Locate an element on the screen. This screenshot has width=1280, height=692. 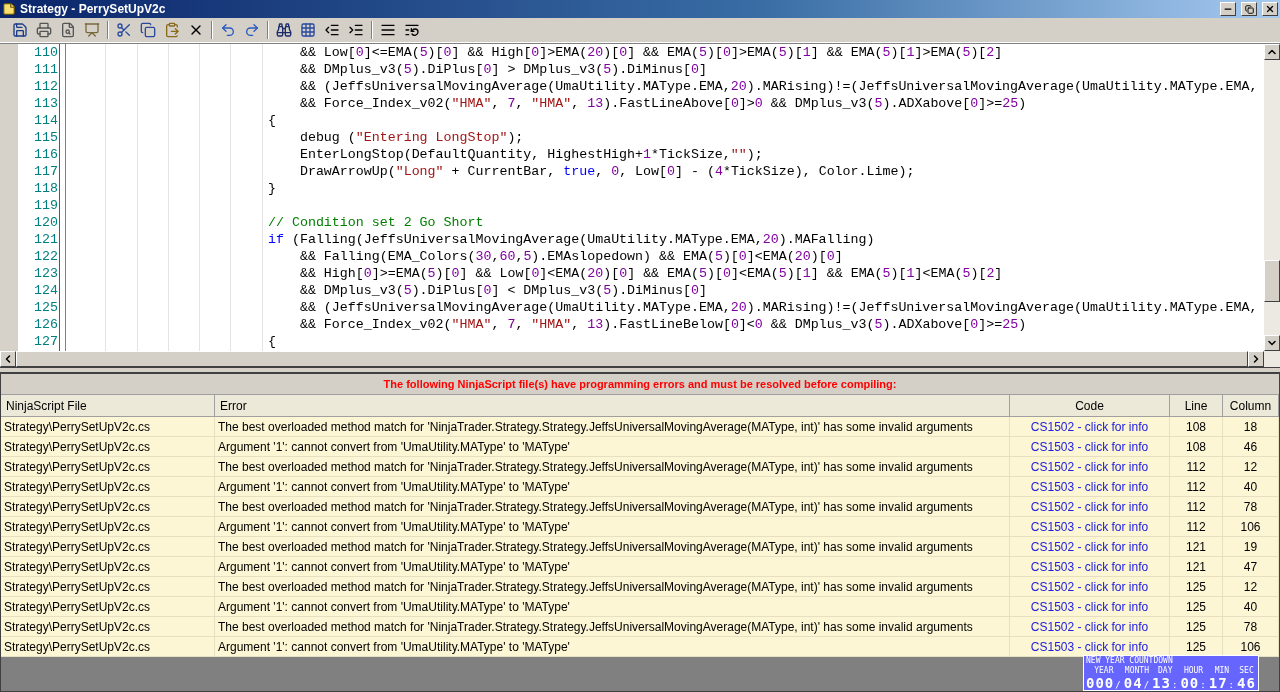
table-cell: 12 is located at coordinates (1251, 587).